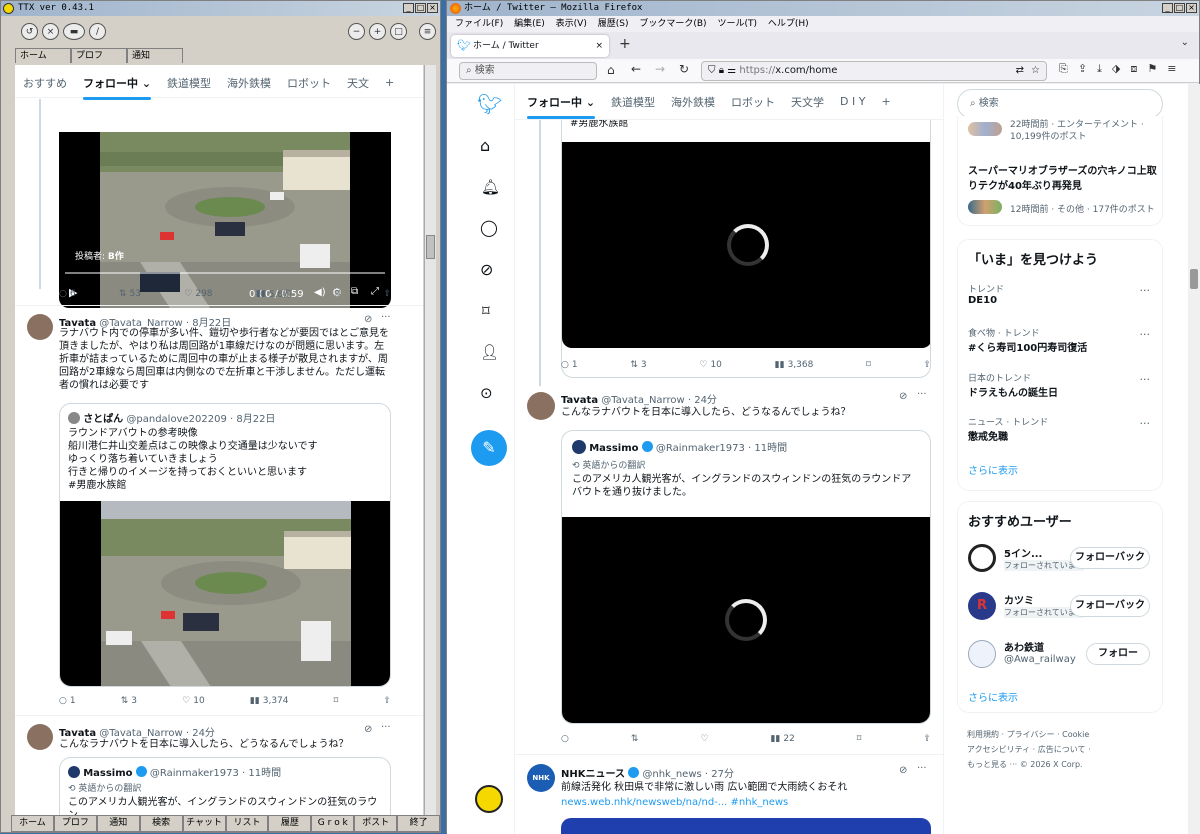 The height and width of the screenshot is (834, 1200). Describe the element at coordinates (672, 24) in the screenshot. I see `menu-bookmarks: ブックマーク(B)` at that location.